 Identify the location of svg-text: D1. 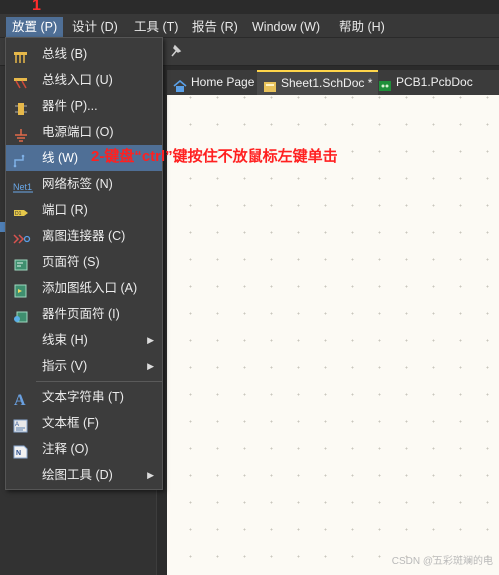
(18, 214).